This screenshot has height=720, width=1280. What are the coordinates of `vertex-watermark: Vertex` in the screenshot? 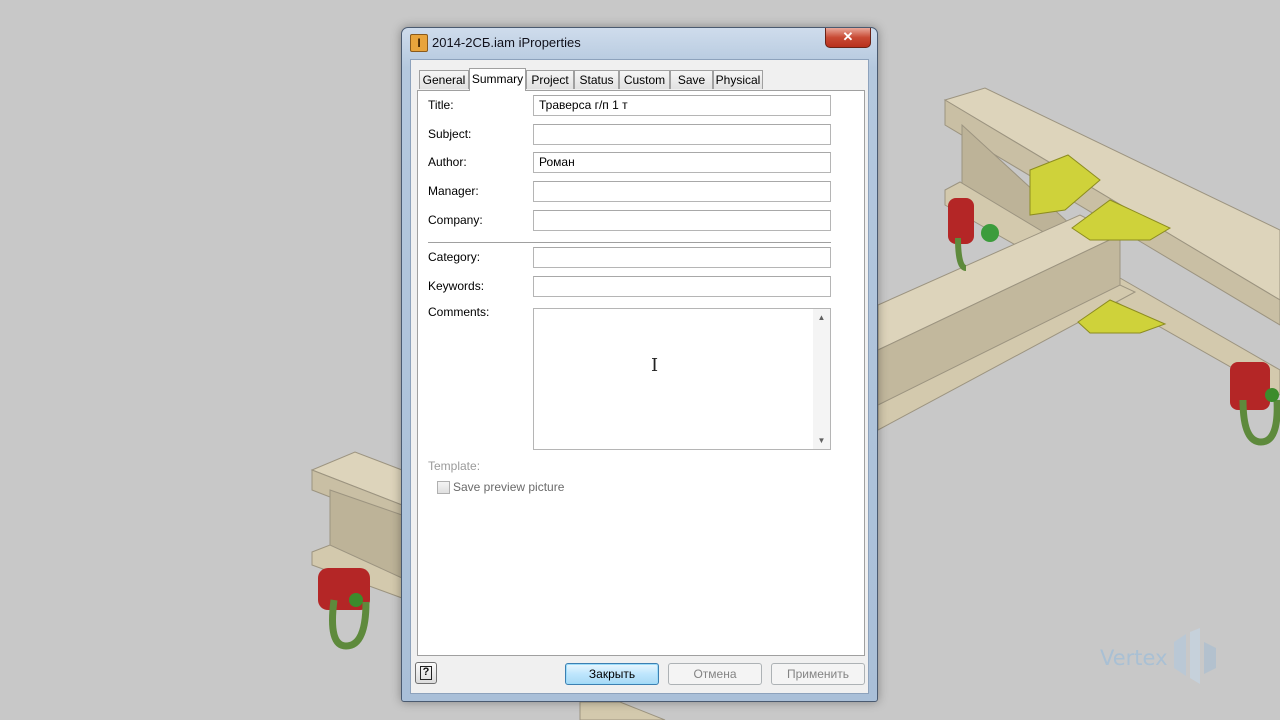 It's located at (1160, 656).